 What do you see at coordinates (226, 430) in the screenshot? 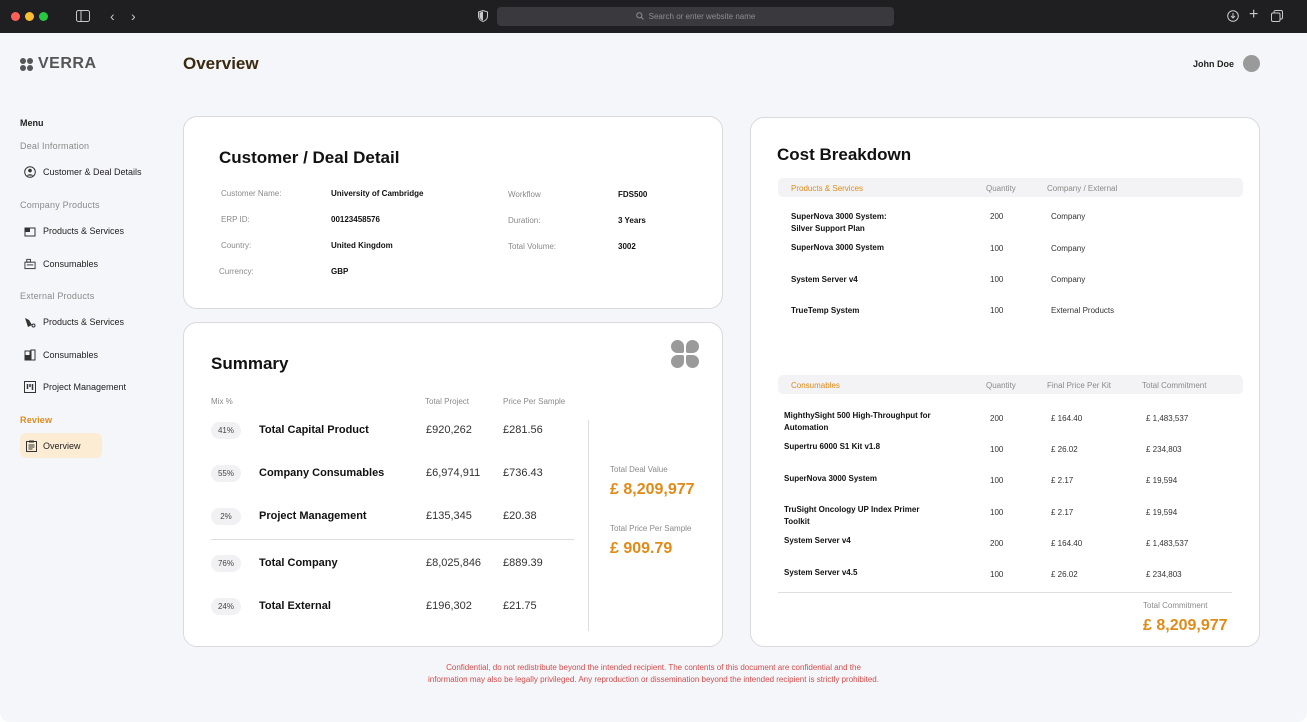
I see `mix-badge: 41%` at bounding box center [226, 430].